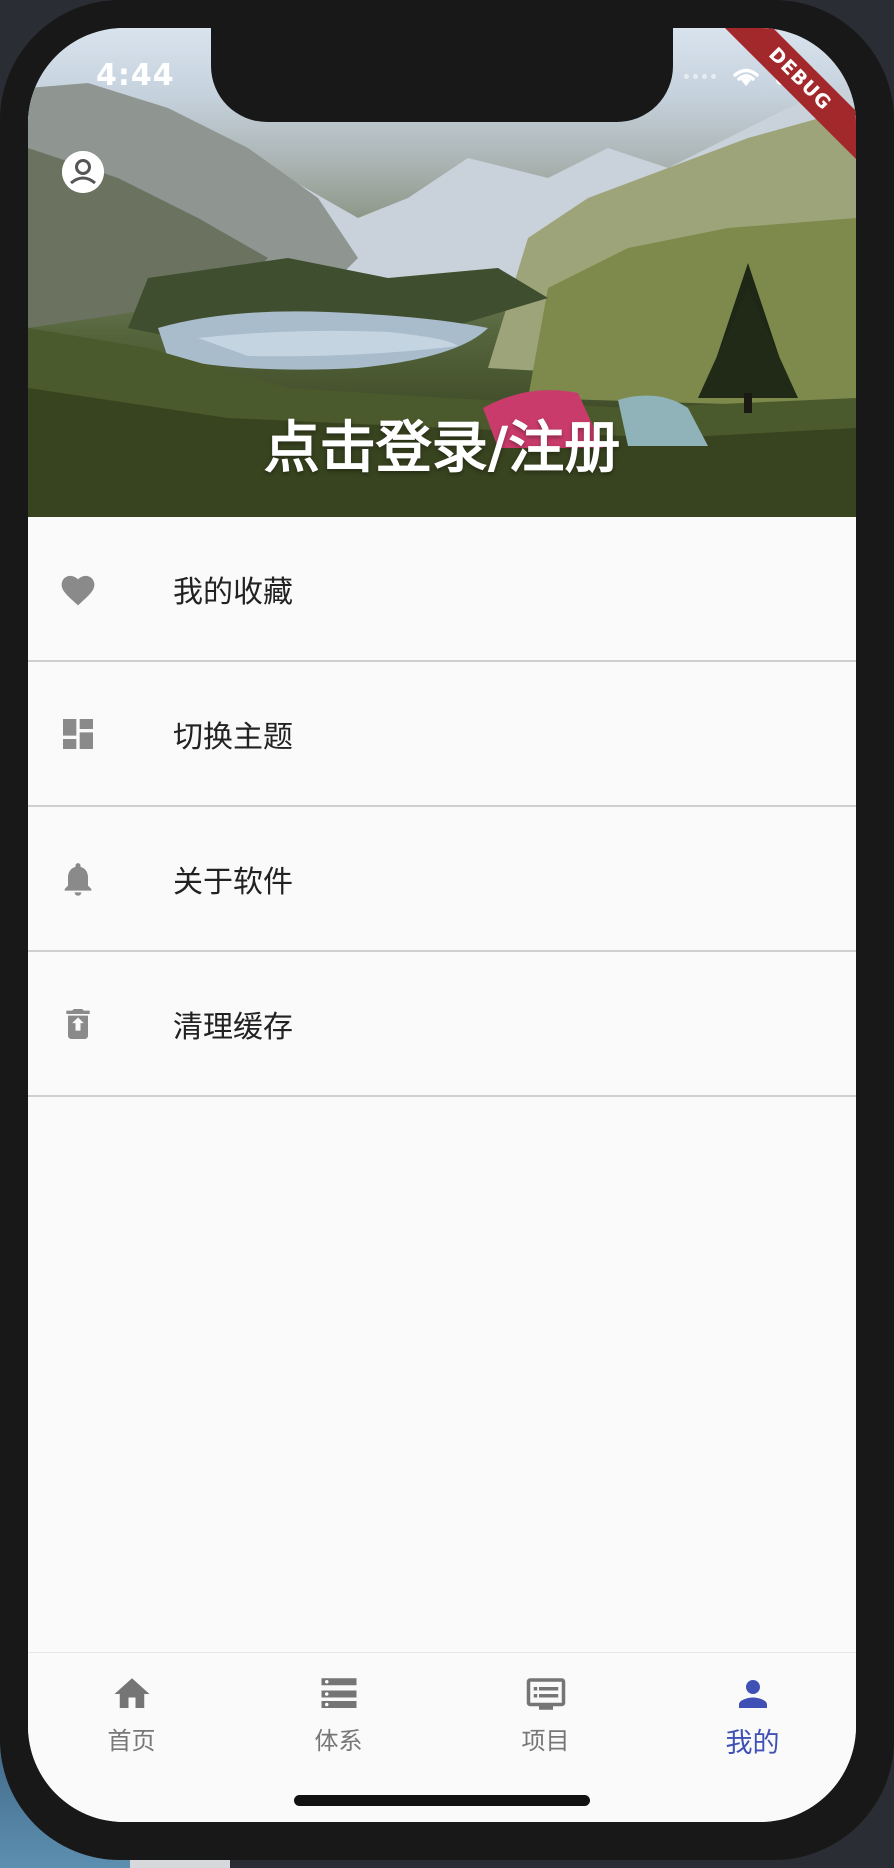  I want to click on device-notch, so click(442, 75).